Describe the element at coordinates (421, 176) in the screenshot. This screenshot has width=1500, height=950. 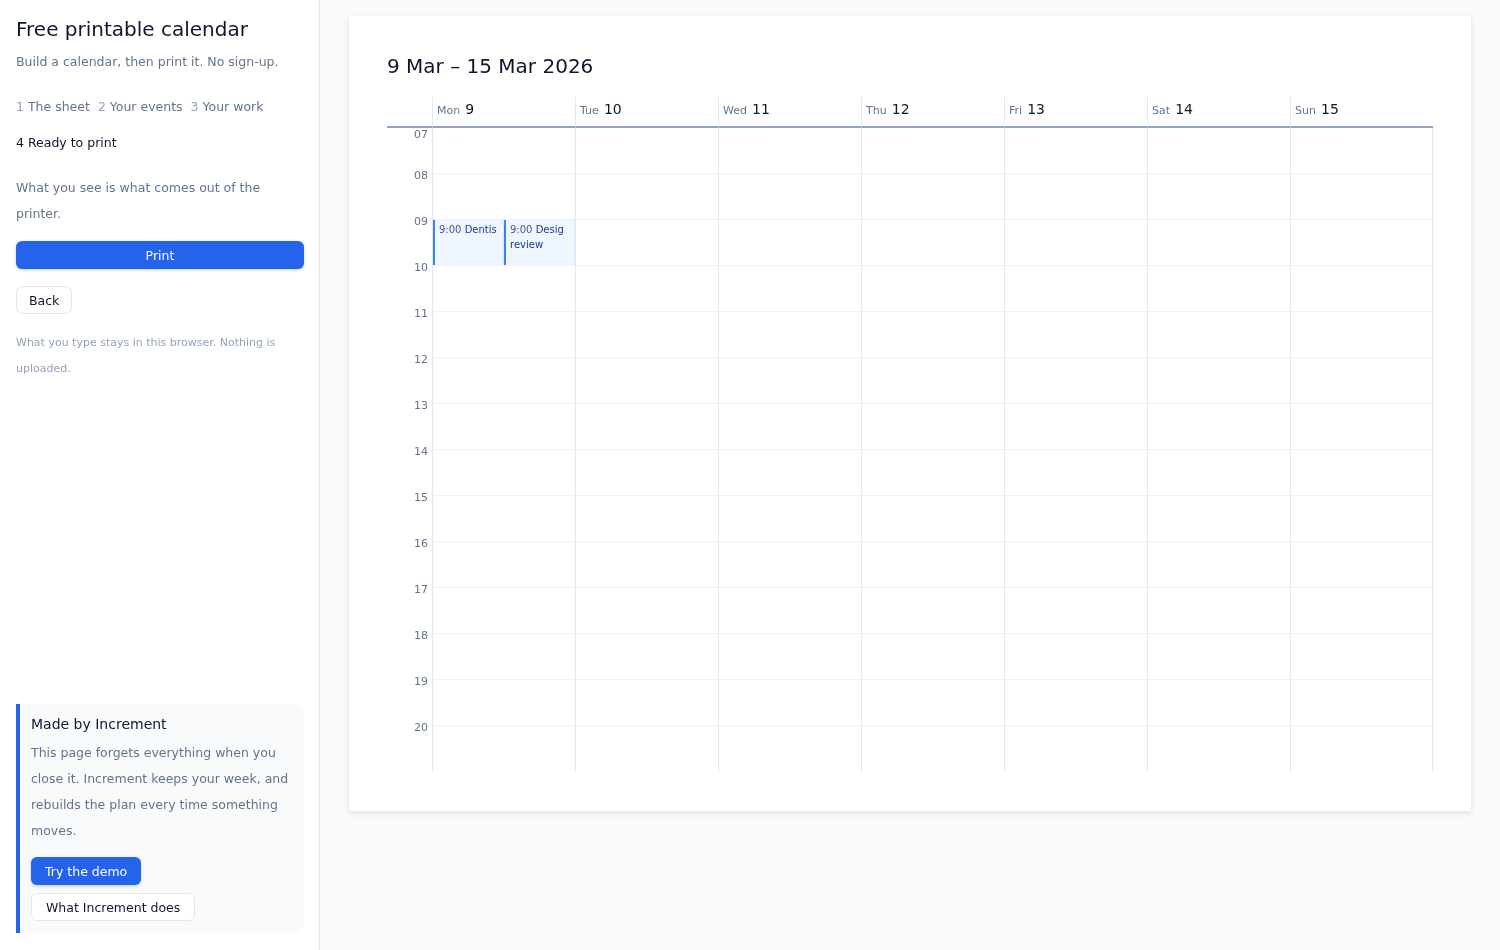
I see `hour-label: 08` at that location.